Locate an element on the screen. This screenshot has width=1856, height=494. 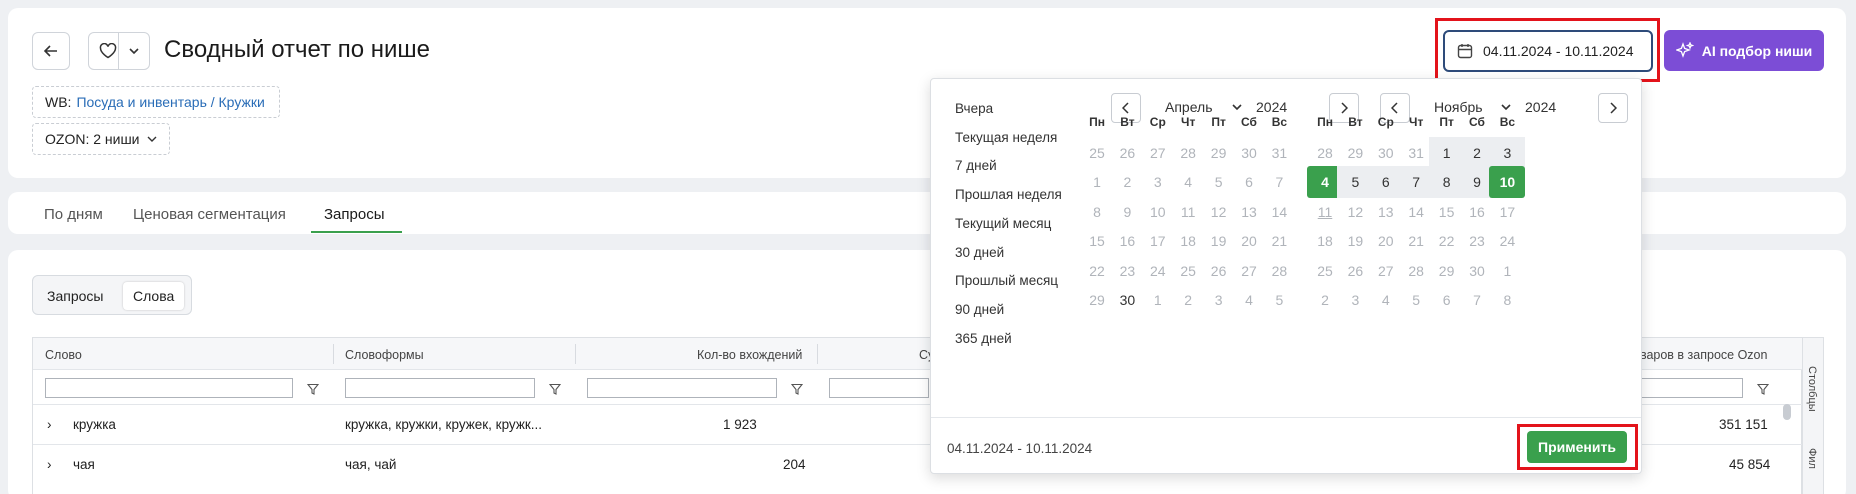
cell-ozon: 351 151 is located at coordinates (1743, 424).